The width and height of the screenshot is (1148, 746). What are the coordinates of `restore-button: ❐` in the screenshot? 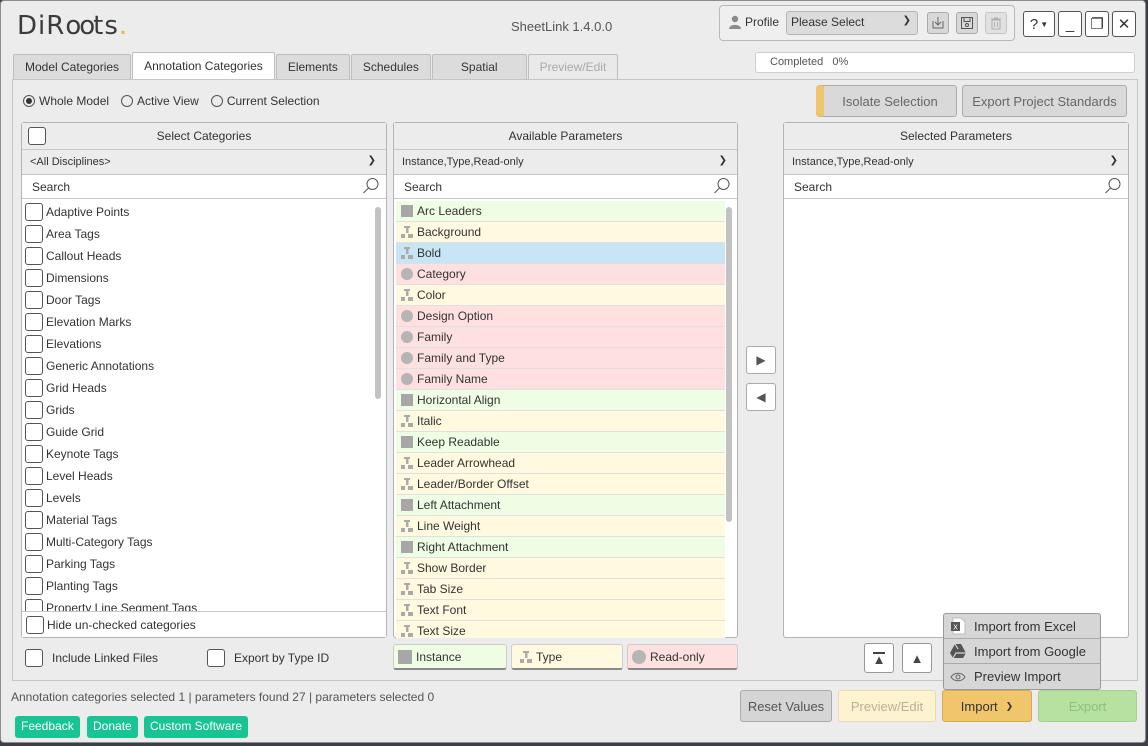 It's located at (1097, 24).